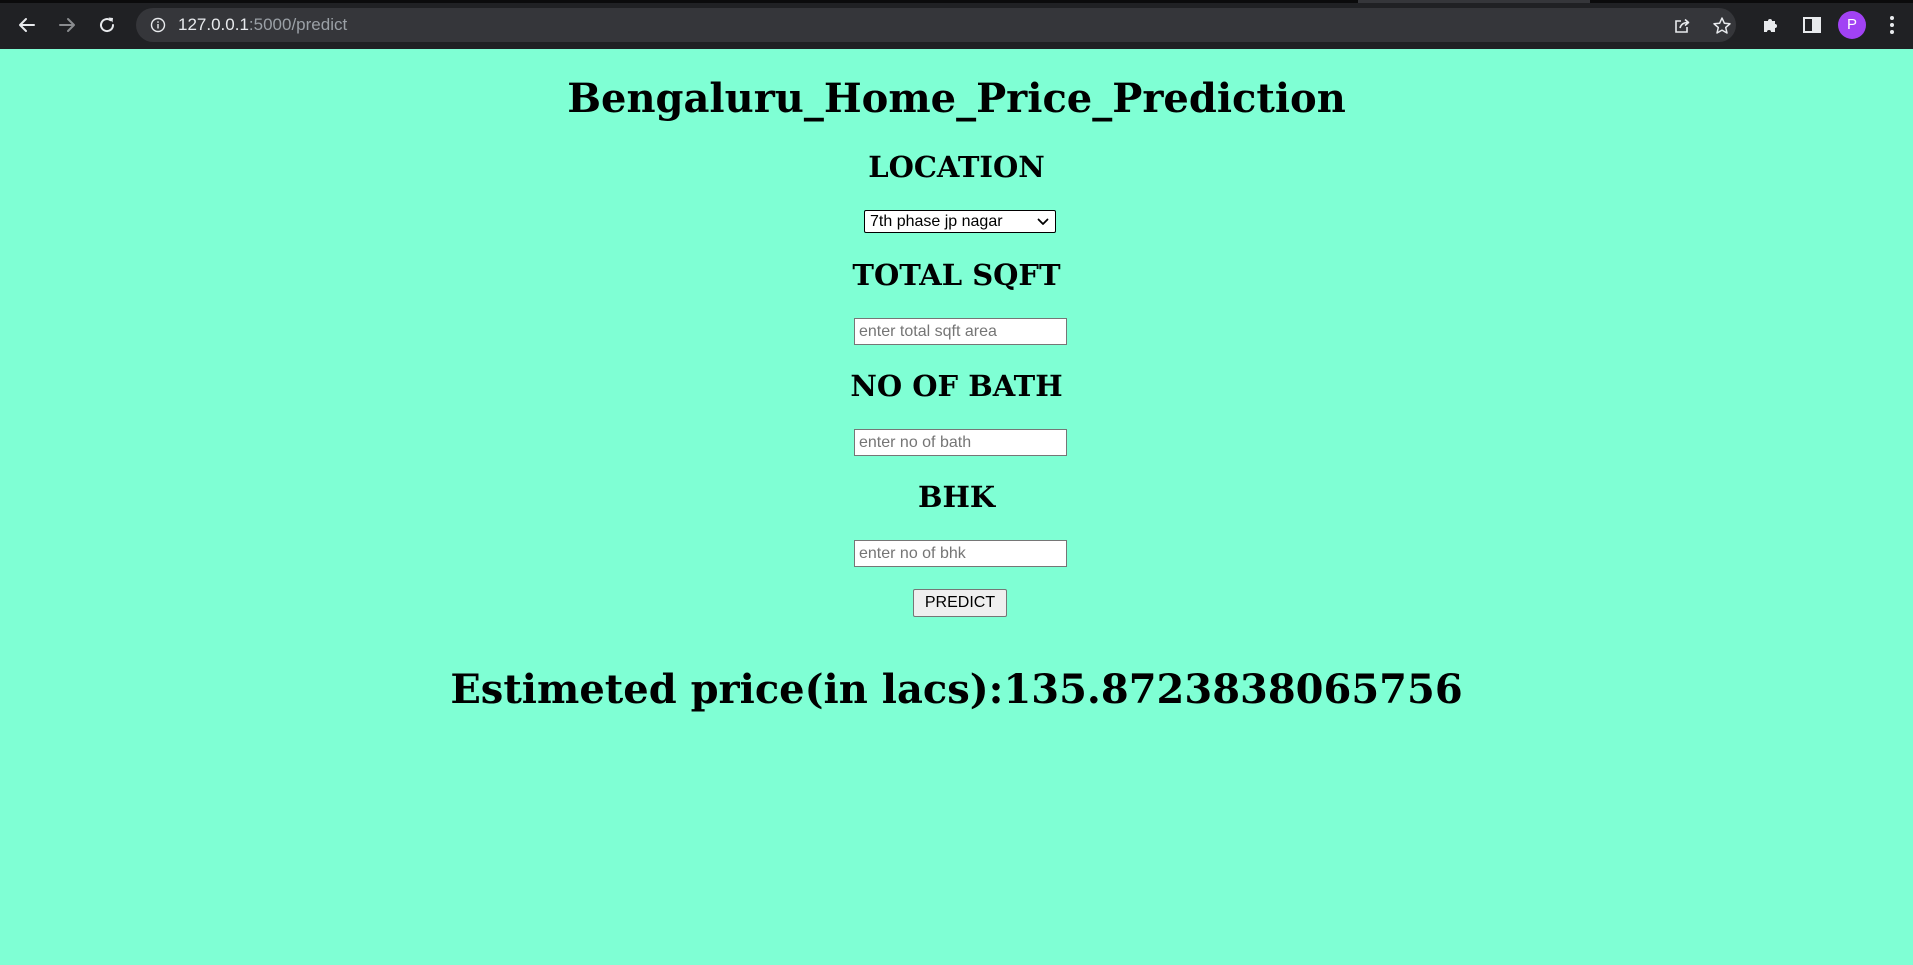  I want to click on star-icon, so click(1722, 26).